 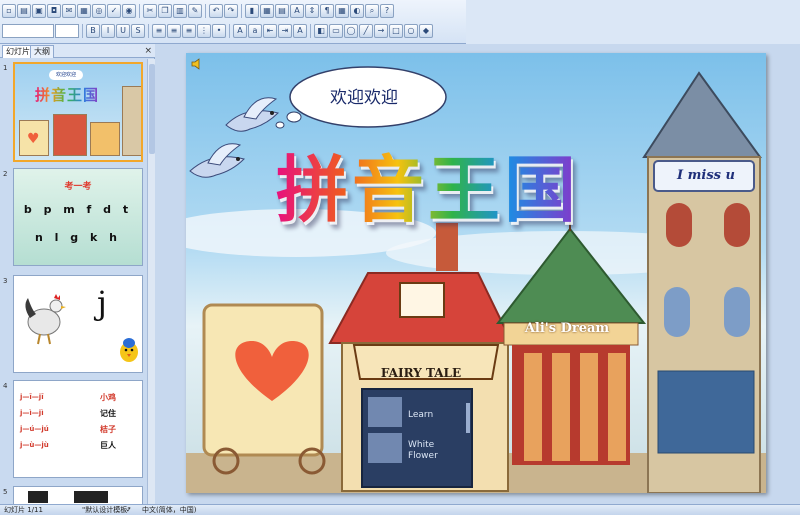 I want to click on thumb-board: ♥, so click(x=34, y=138).